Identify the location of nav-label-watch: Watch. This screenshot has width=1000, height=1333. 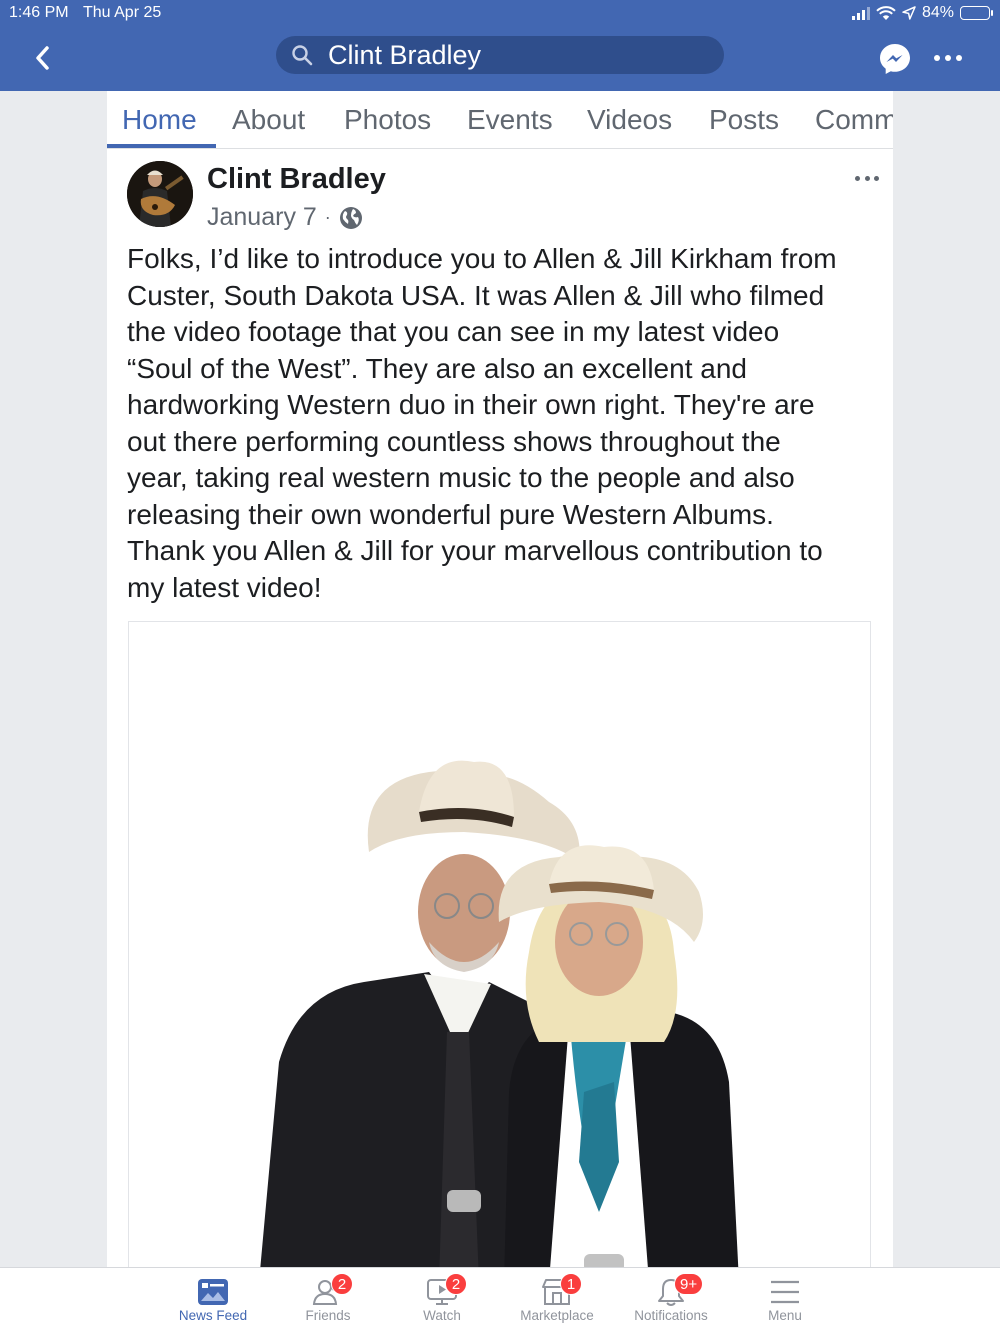
(442, 1315).